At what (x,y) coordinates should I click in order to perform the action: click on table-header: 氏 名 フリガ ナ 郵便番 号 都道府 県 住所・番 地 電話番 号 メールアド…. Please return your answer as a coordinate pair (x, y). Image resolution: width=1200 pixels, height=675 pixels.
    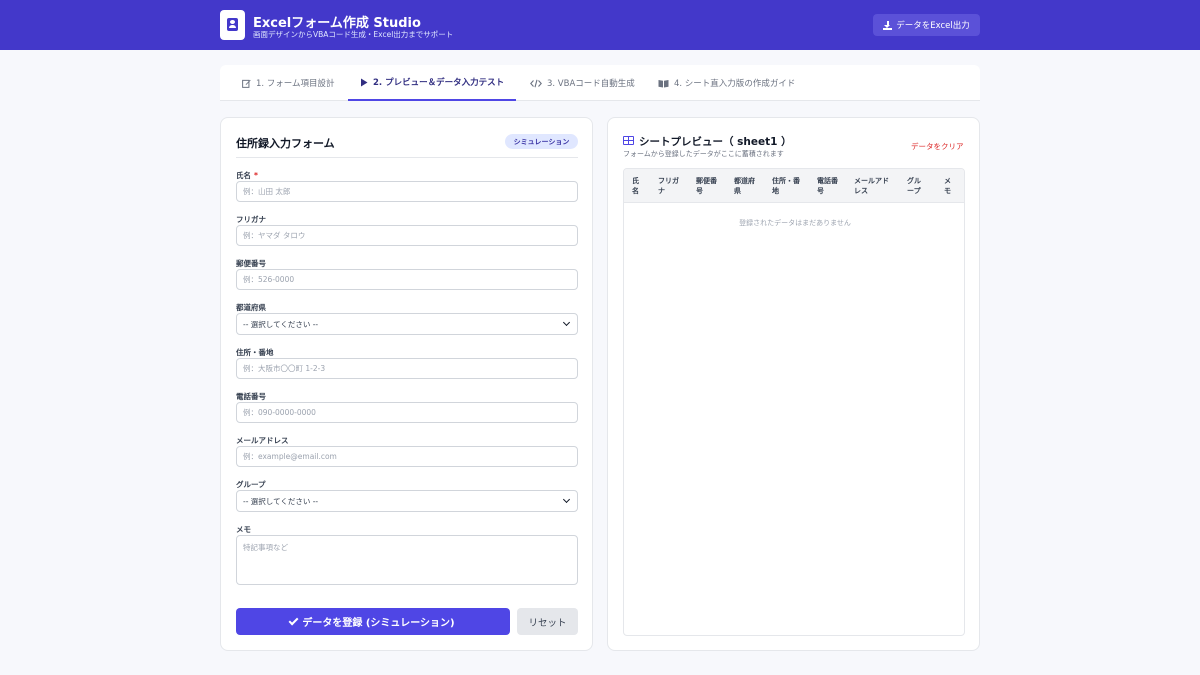
    Looking at the image, I should click on (794, 186).